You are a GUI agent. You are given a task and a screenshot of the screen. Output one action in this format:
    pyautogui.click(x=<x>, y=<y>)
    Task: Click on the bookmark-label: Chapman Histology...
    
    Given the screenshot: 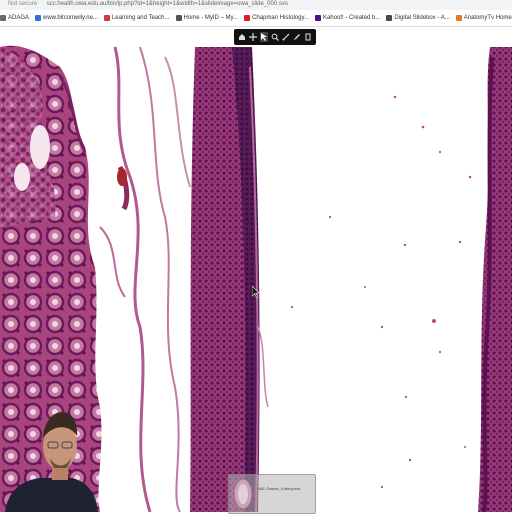 What is the action you would take?
    pyautogui.click(x=281, y=18)
    